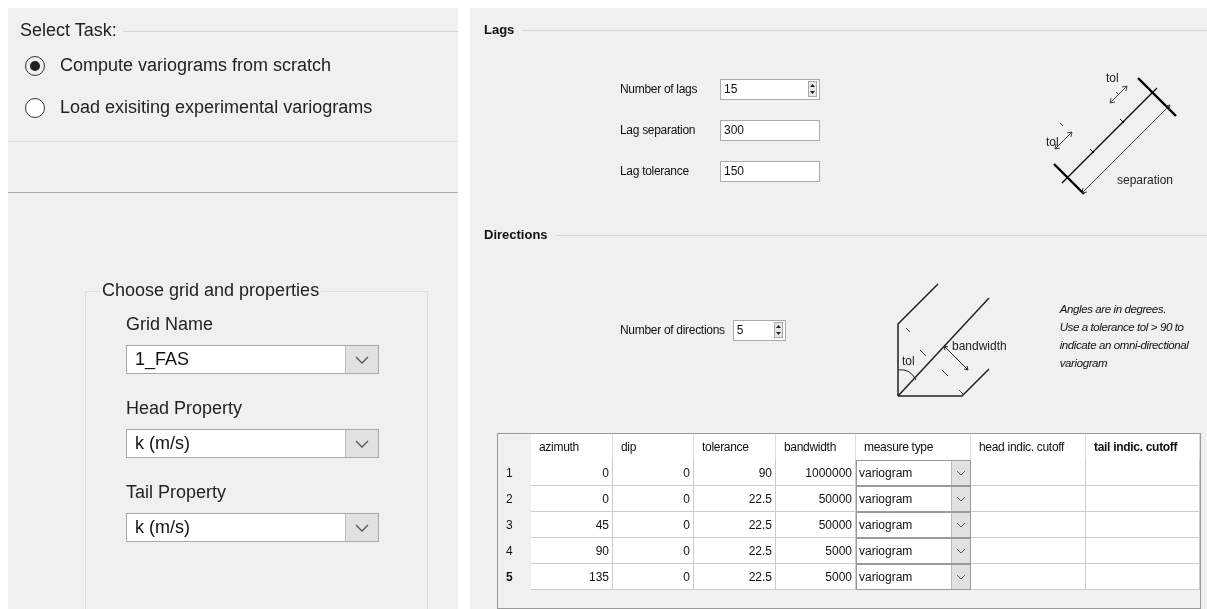 The width and height of the screenshot is (1207, 609). What do you see at coordinates (770, 130) in the screenshot?
I see `input-field: 300` at bounding box center [770, 130].